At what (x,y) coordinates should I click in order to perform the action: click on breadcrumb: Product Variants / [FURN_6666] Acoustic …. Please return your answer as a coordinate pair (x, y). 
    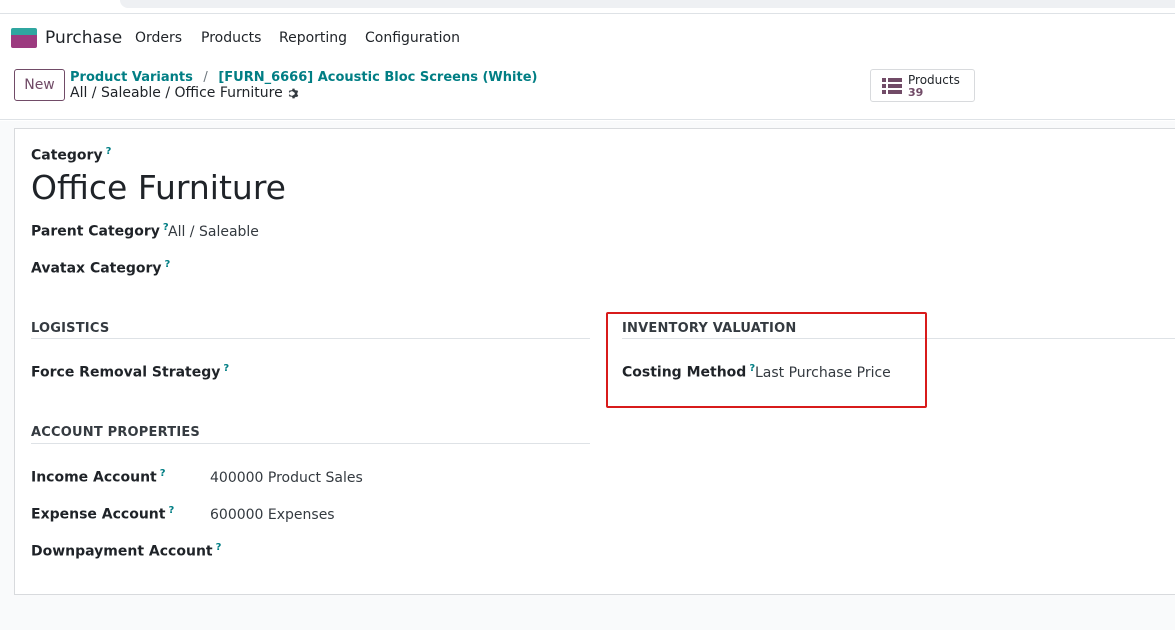
    Looking at the image, I should click on (303, 77).